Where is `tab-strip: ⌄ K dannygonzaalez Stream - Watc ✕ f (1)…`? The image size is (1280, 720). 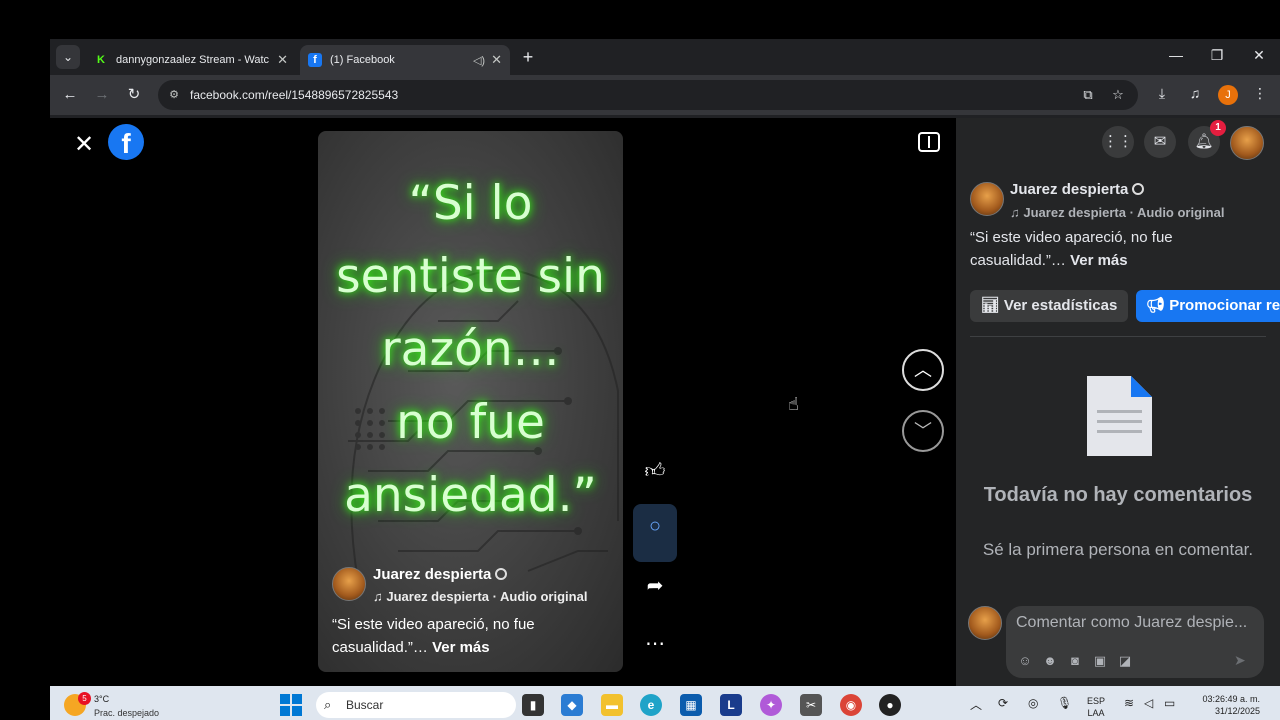 tab-strip: ⌄ K dannygonzaalez Stream - Watc ✕ f (1)… is located at coordinates (665, 57).